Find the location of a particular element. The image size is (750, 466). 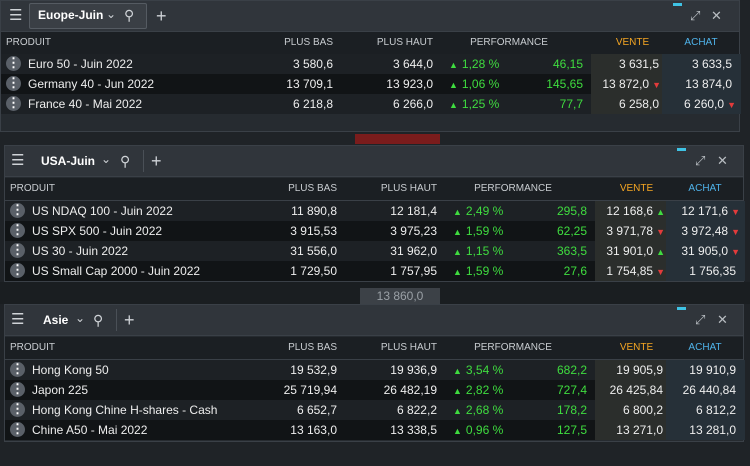

product-name: Chine A50 - Mai 2022 is located at coordinates (89, 430).